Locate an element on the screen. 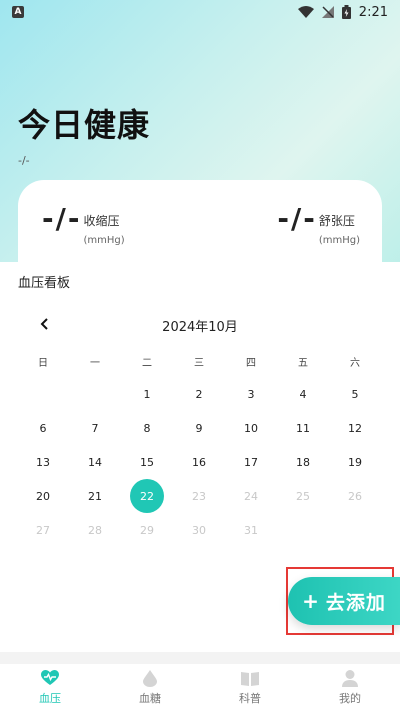 The height and width of the screenshot is (711, 400). battery-icon is located at coordinates (346, 12).